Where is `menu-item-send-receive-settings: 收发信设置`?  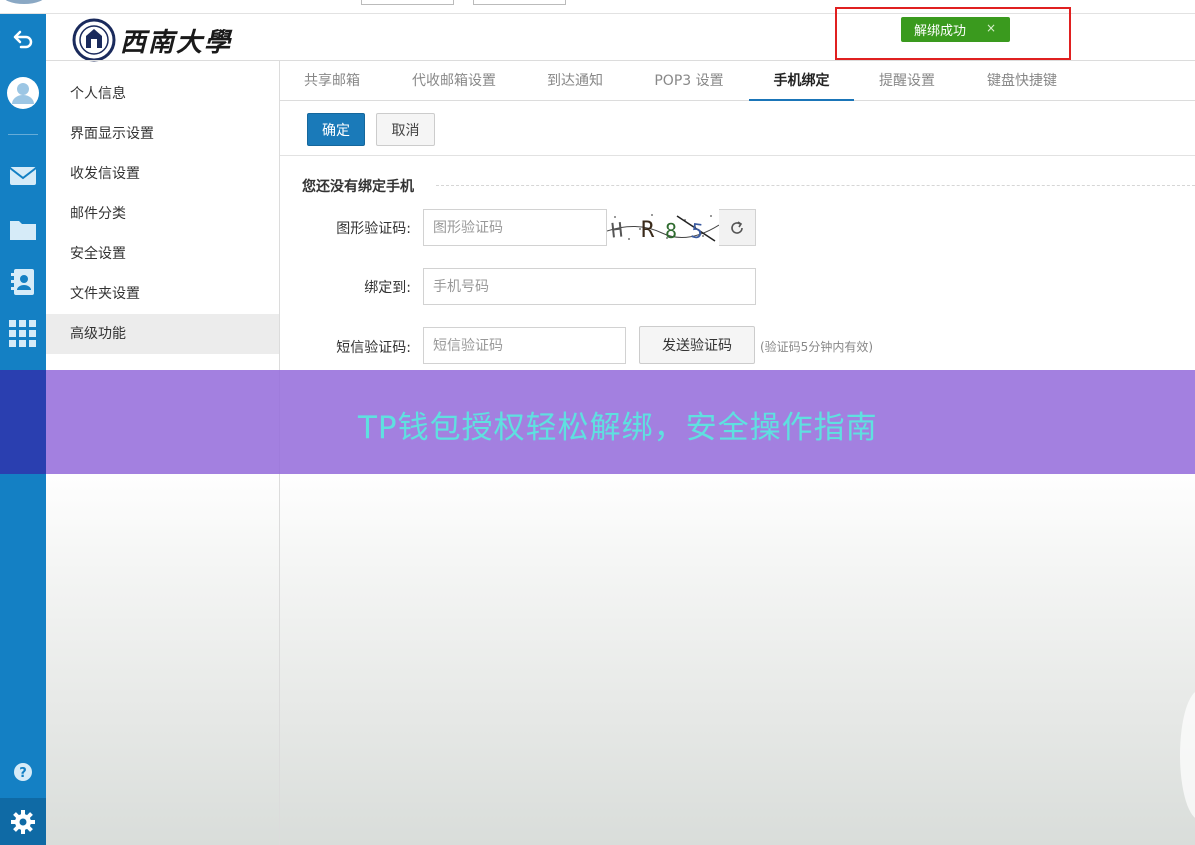 menu-item-send-receive-settings: 收发信设置 is located at coordinates (162, 174).